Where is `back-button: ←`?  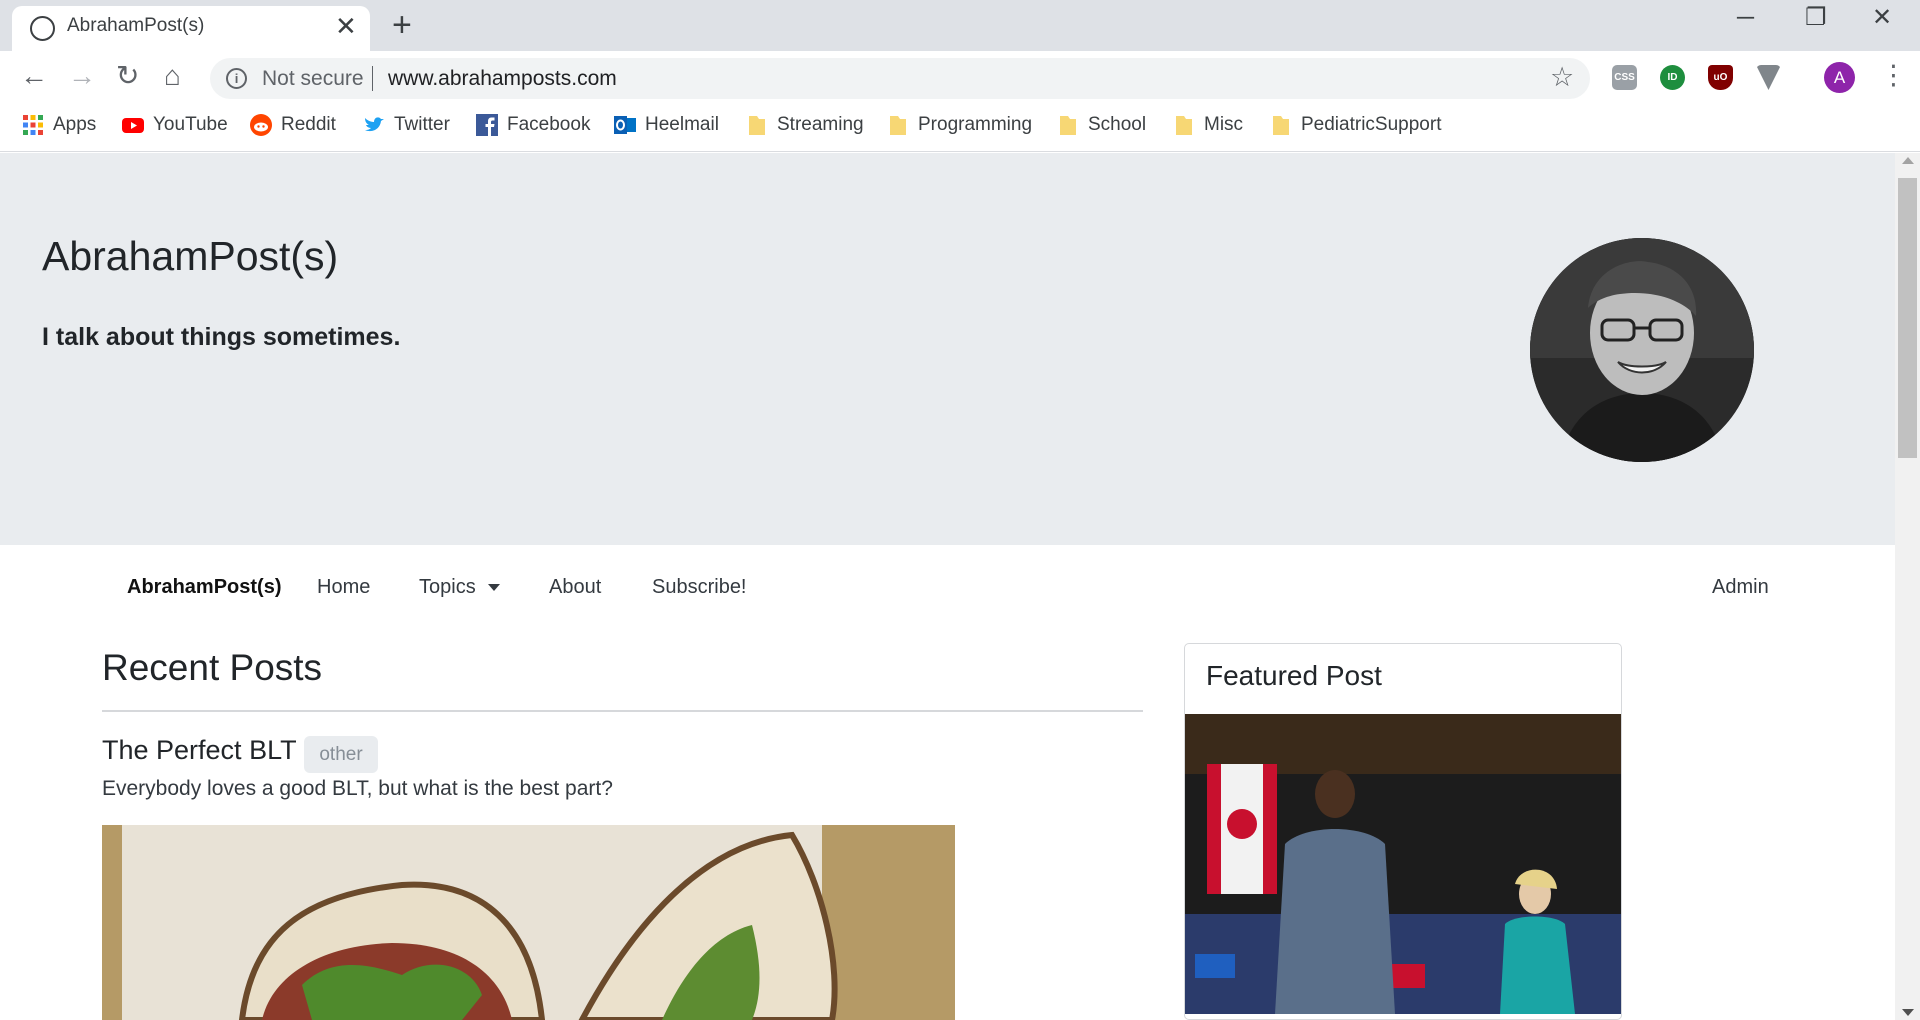
back-button: ← is located at coordinates (34, 76).